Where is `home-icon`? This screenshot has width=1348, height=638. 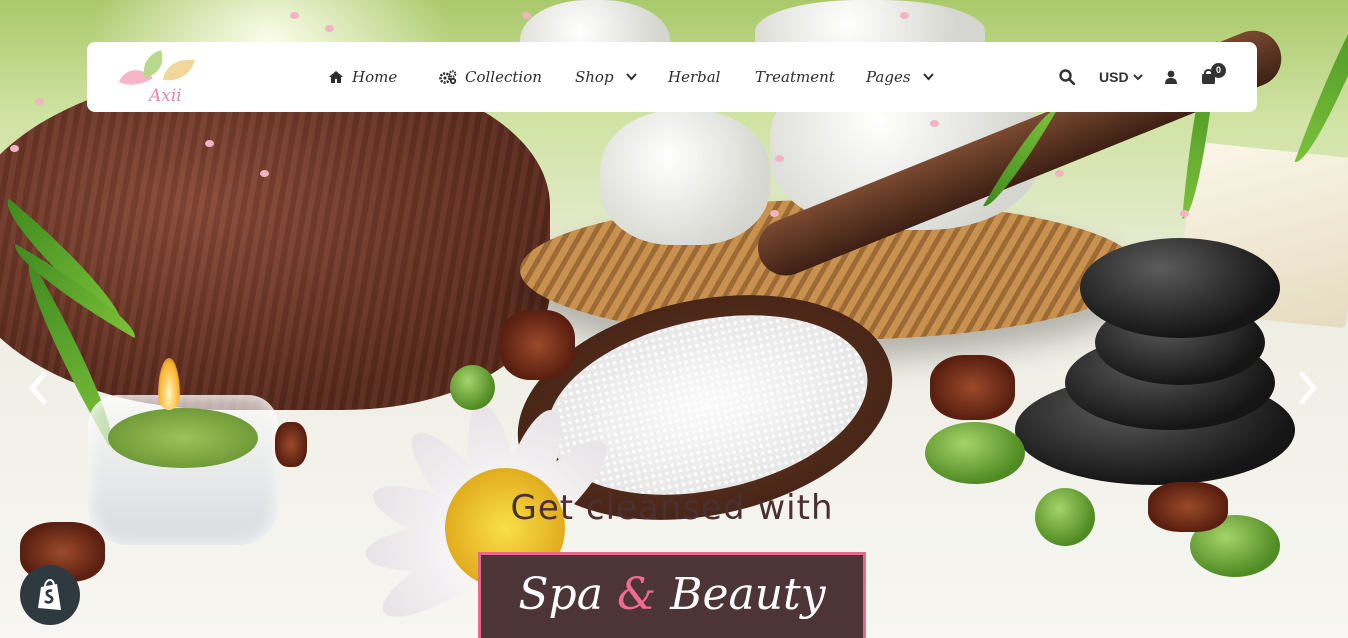
home-icon is located at coordinates (336, 77).